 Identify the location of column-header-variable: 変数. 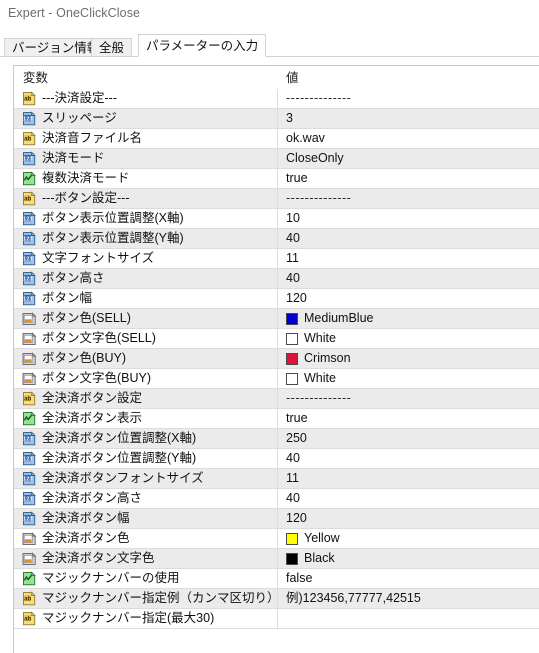
(35, 77).